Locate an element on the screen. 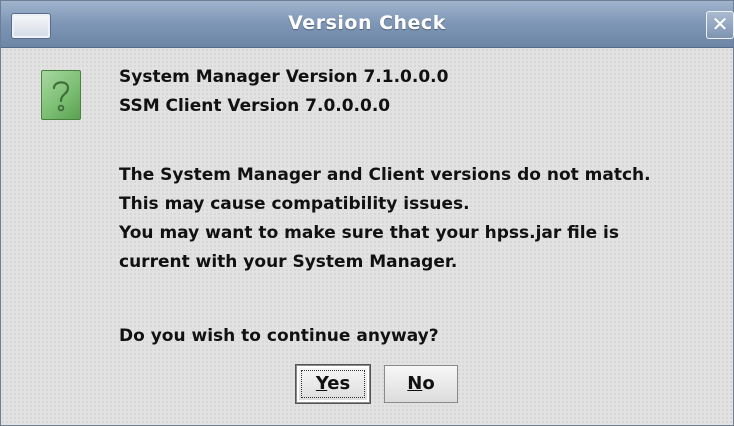  yes-button: Yes is located at coordinates (333, 384).